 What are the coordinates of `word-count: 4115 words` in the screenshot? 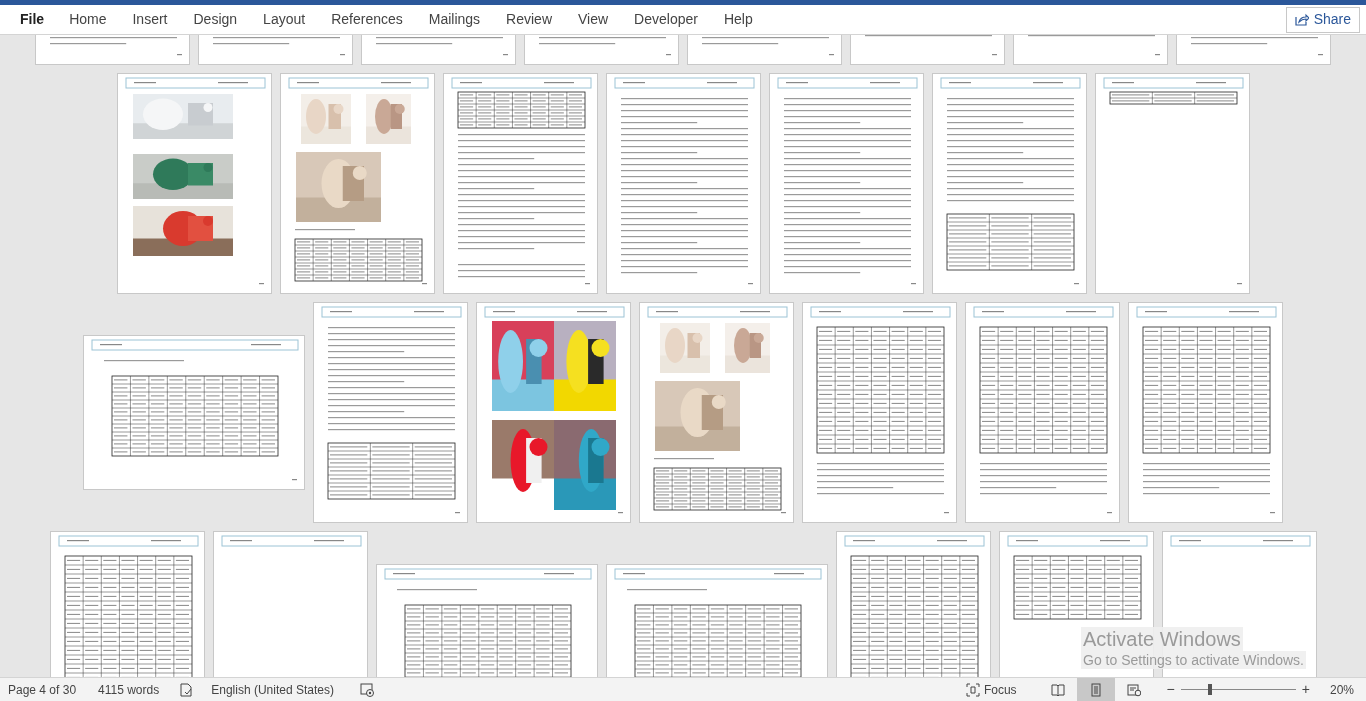 It's located at (129, 689).